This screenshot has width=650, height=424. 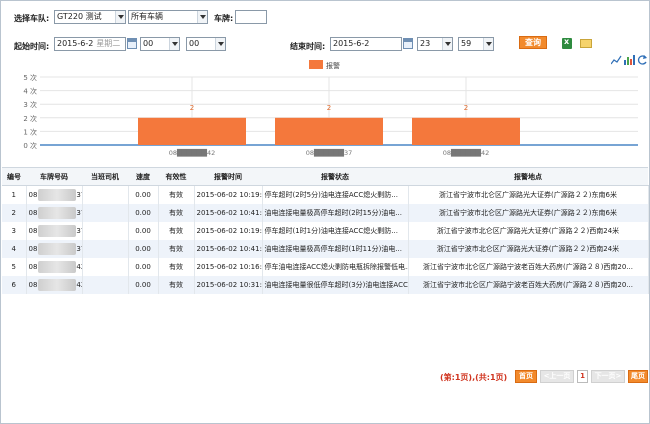 What do you see at coordinates (192, 152) in the screenshot?
I see `x-tick-label: 08██████42` at bounding box center [192, 152].